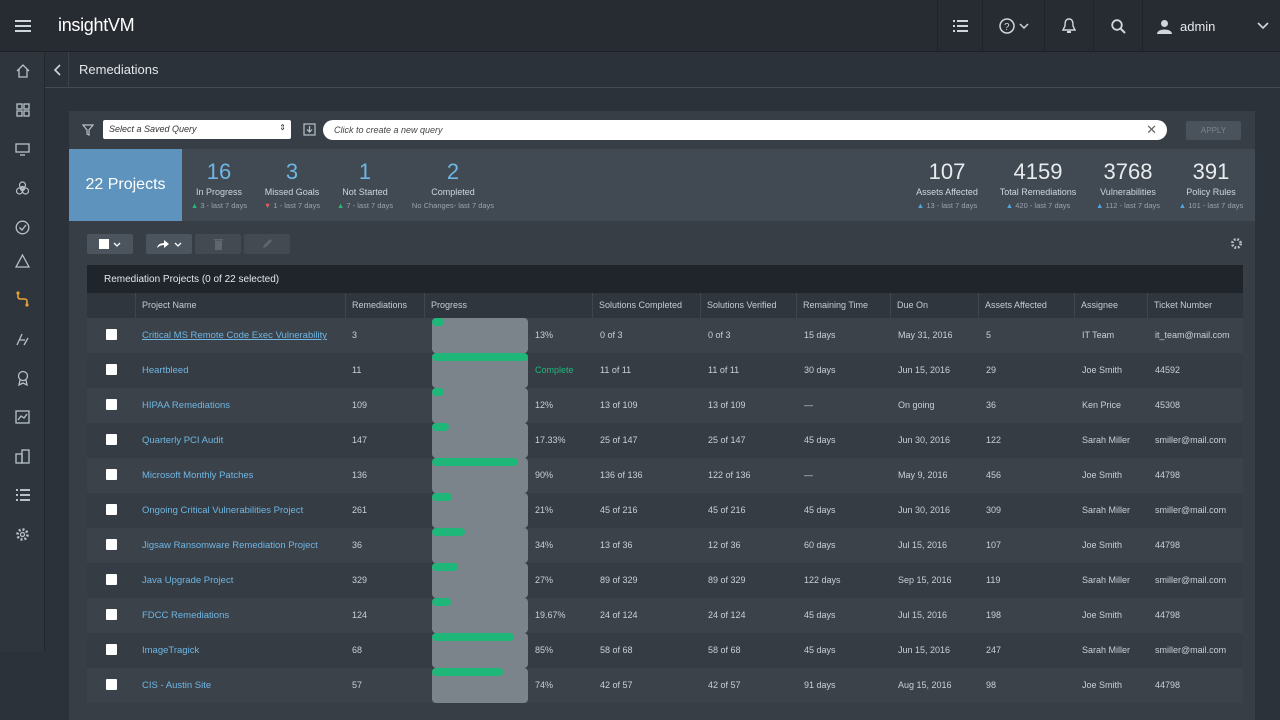 The height and width of the screenshot is (720, 1280). I want to click on delete-button, so click(218, 244).